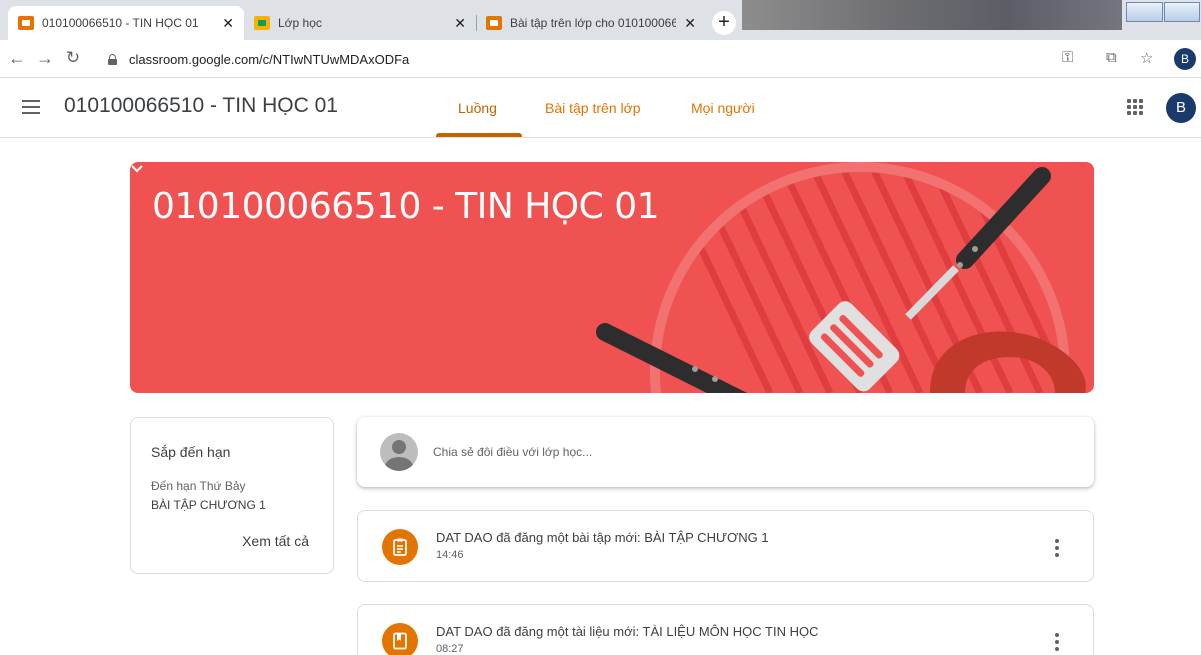  What do you see at coordinates (479, 135) in the screenshot?
I see `active-tab-indicator` at bounding box center [479, 135].